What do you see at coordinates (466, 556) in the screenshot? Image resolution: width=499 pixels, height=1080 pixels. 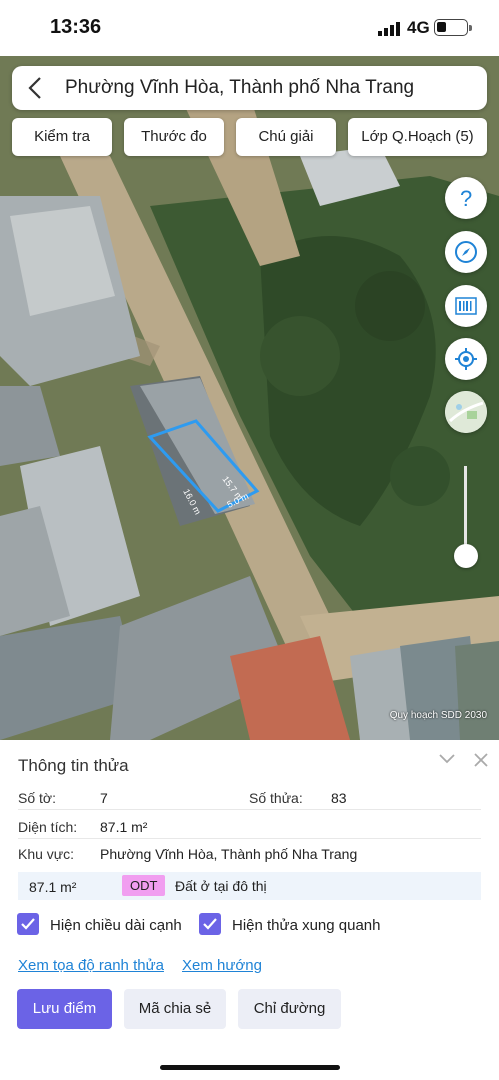 I see `zoom-slider-handle` at bounding box center [466, 556].